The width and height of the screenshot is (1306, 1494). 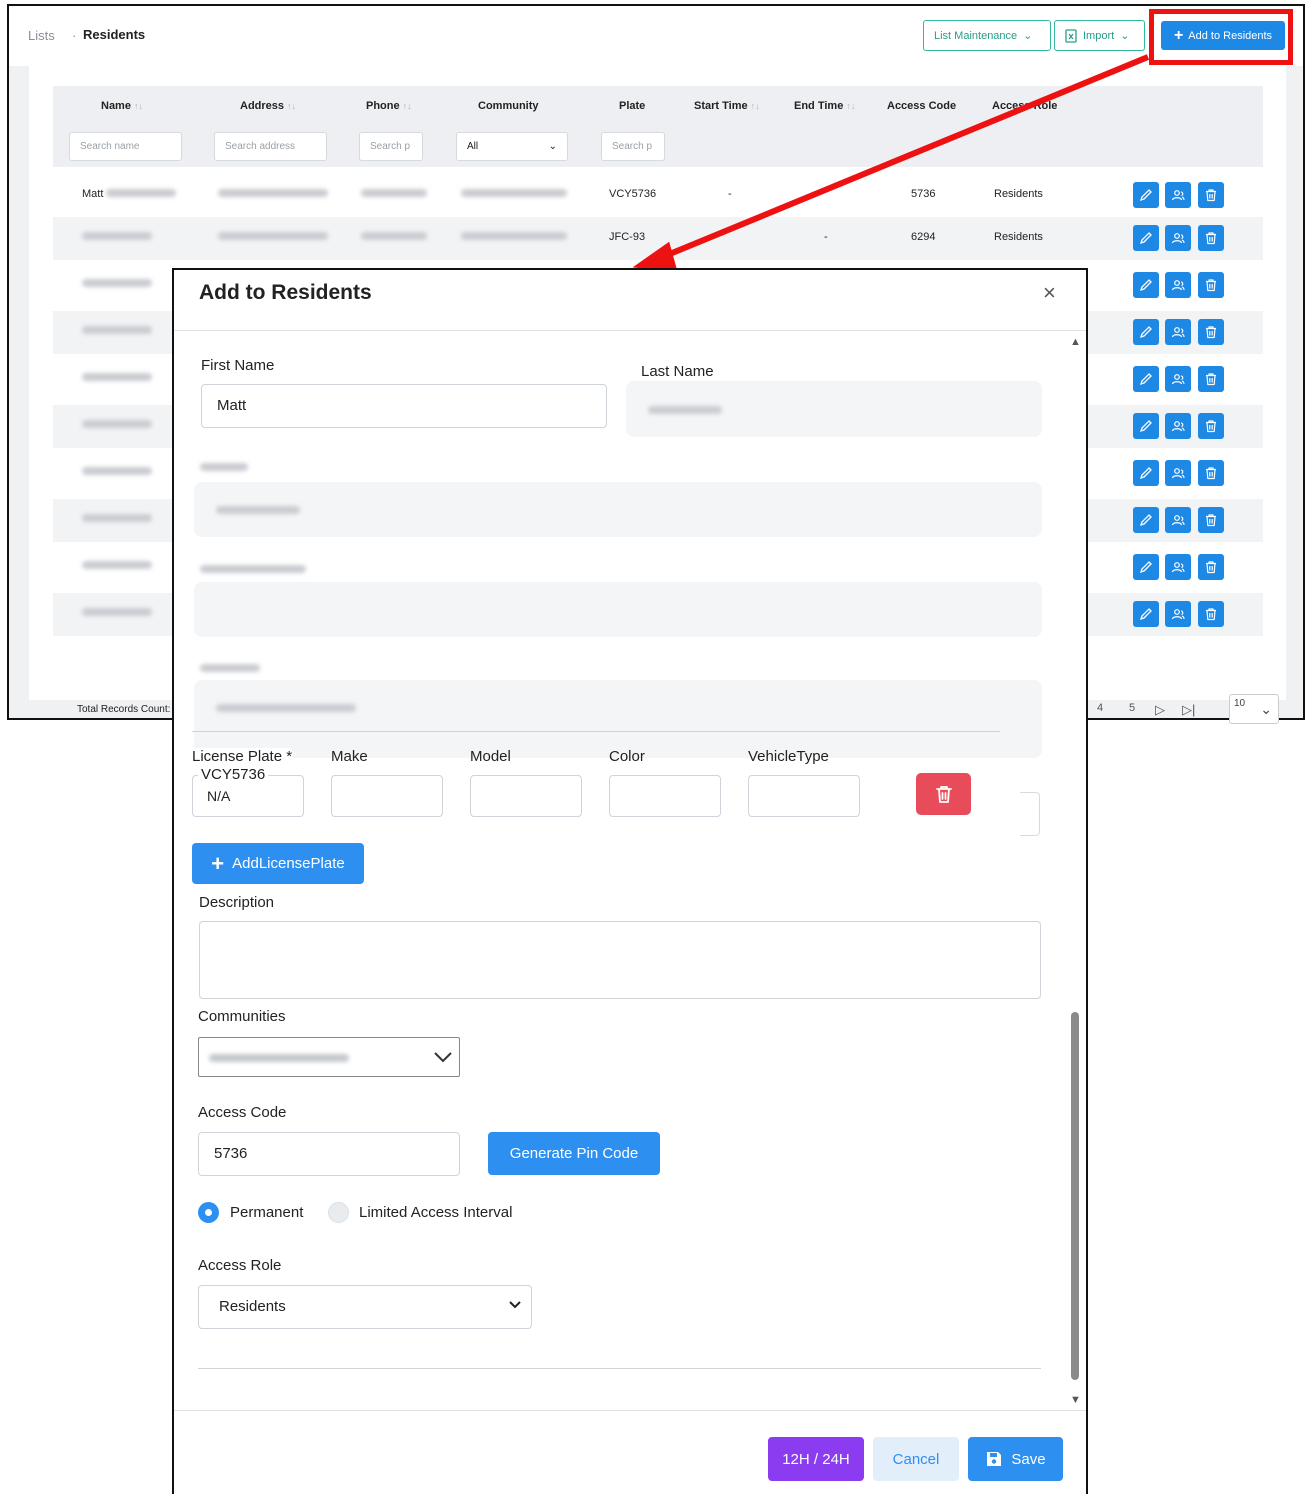 What do you see at coordinates (618, 509) in the screenshot?
I see `phone-input` at bounding box center [618, 509].